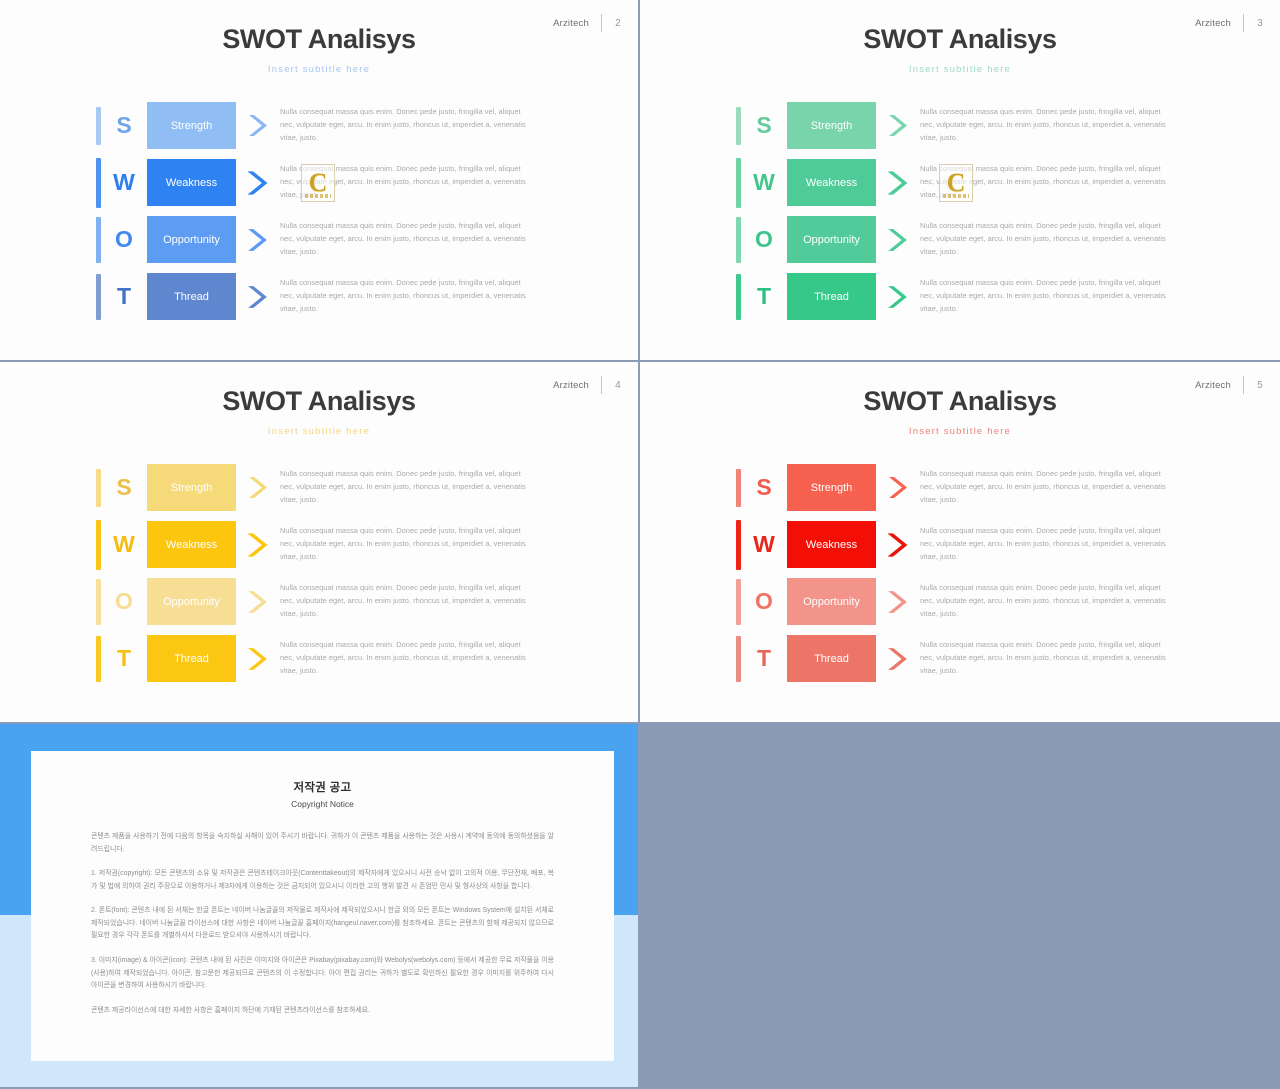  I want to click on page-number: 3, so click(1260, 23).